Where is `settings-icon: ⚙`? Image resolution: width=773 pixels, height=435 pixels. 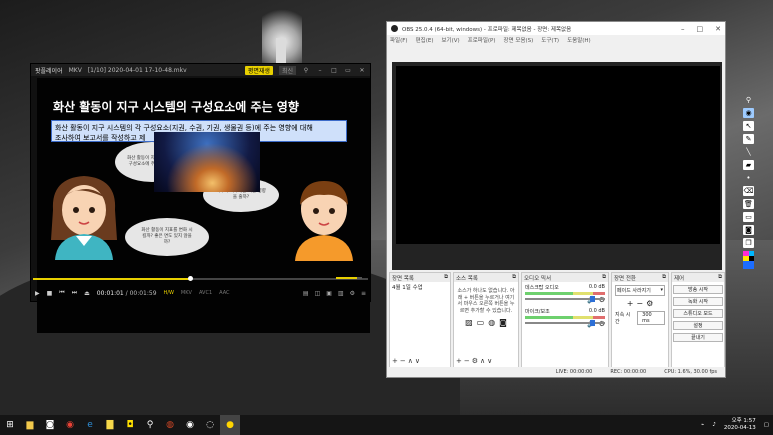
settings-icon: ⚙ is located at coordinates (352, 293).